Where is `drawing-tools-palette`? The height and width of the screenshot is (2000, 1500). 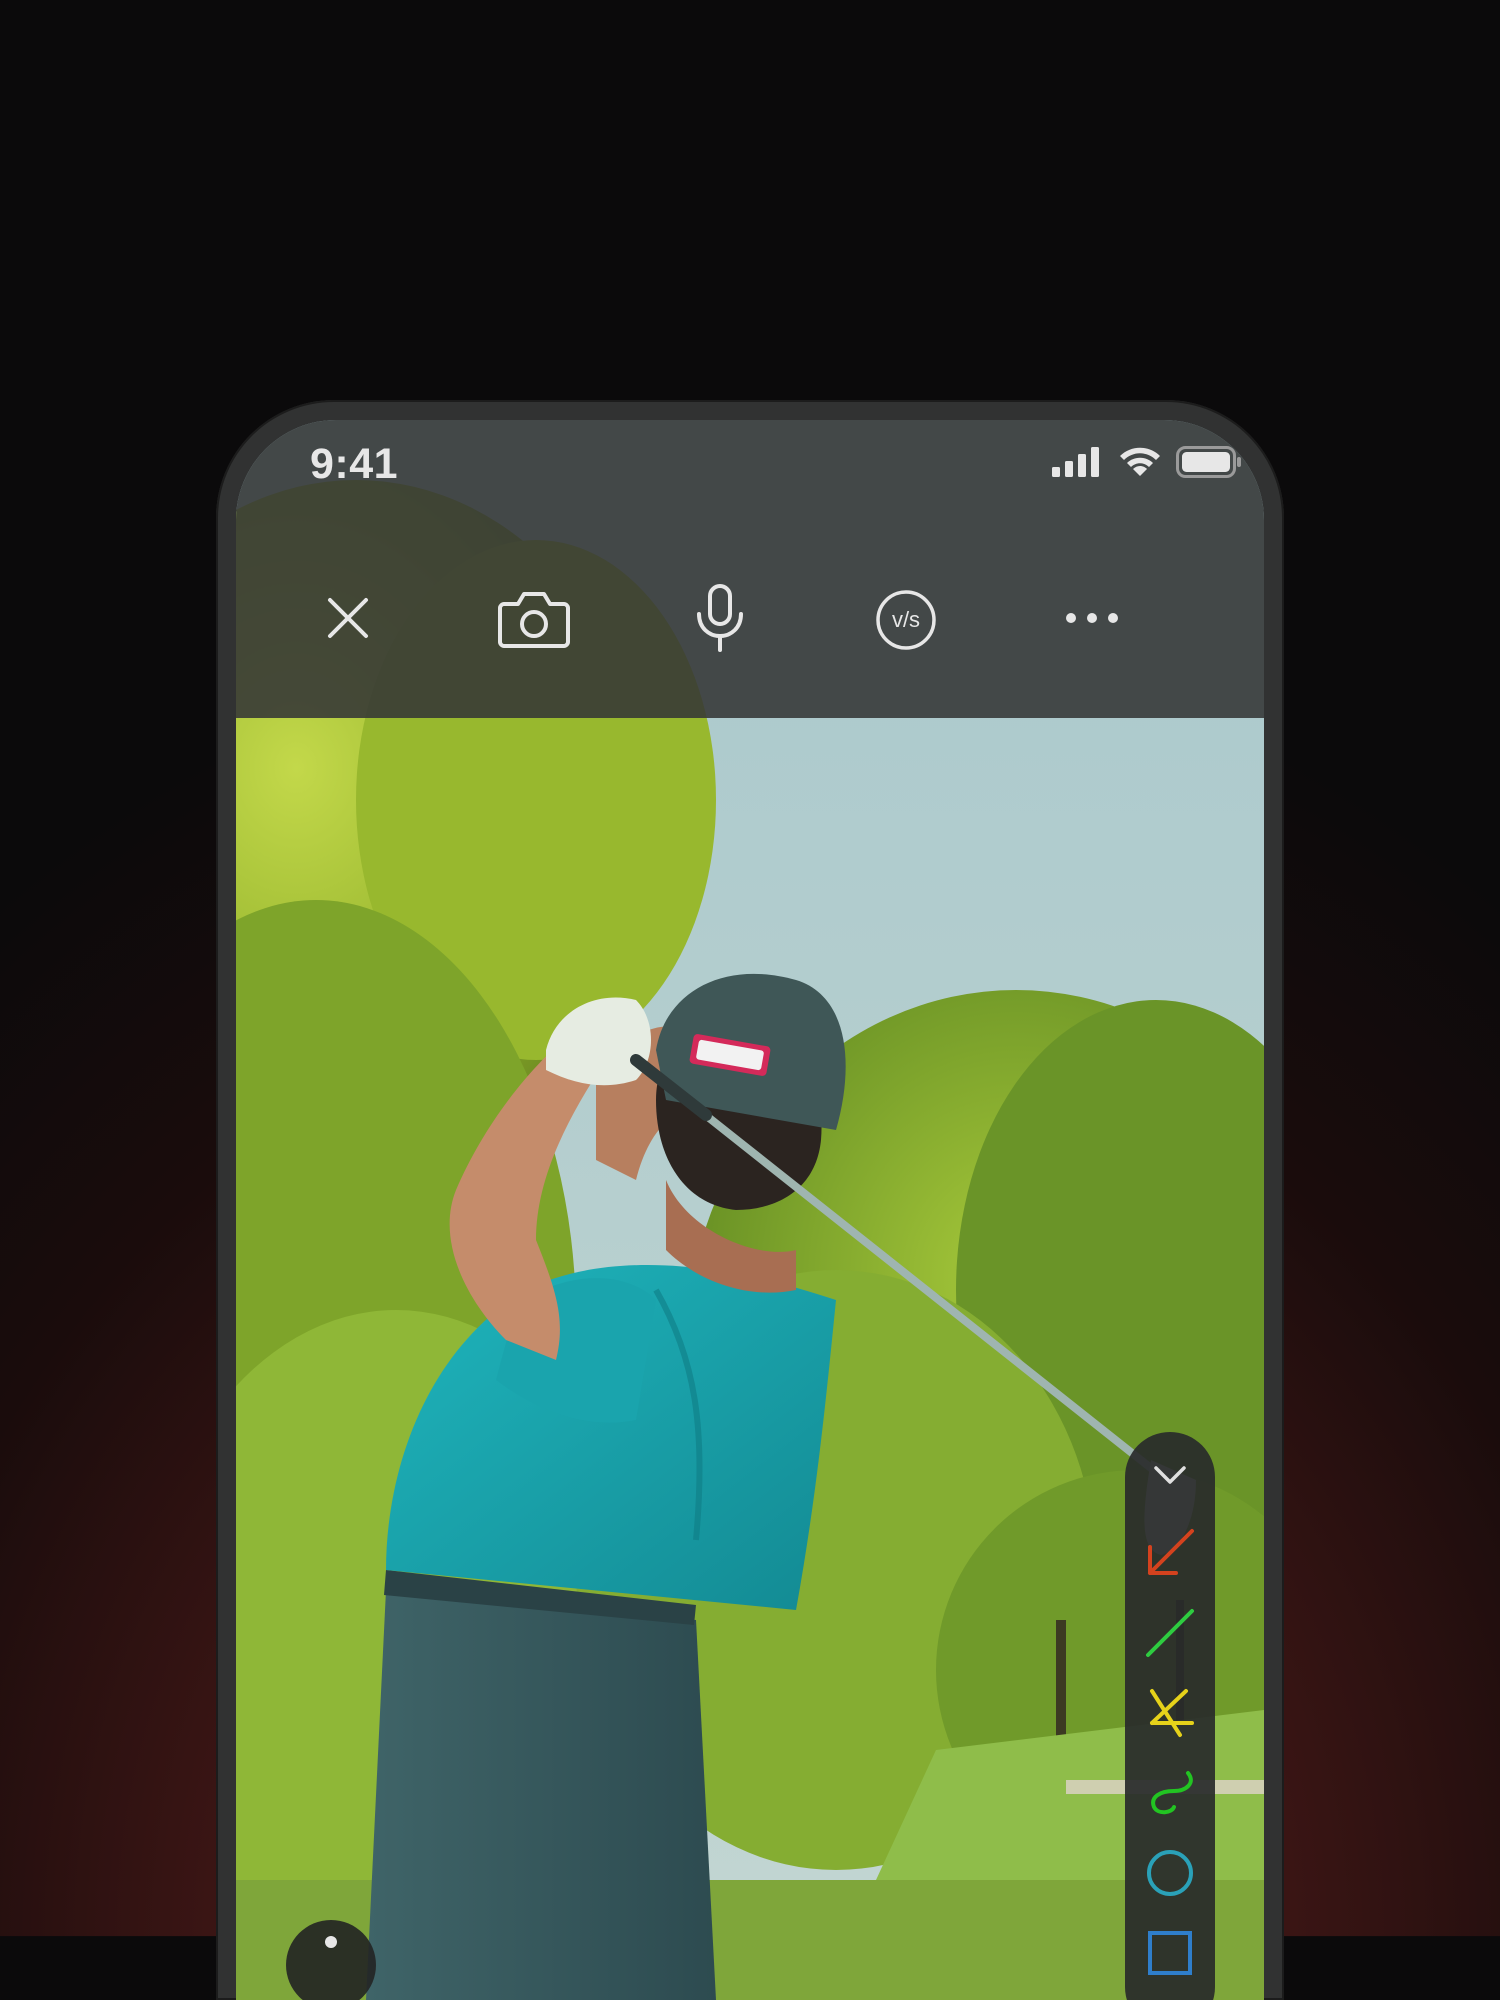
drawing-tools-palette is located at coordinates (1170, 1716).